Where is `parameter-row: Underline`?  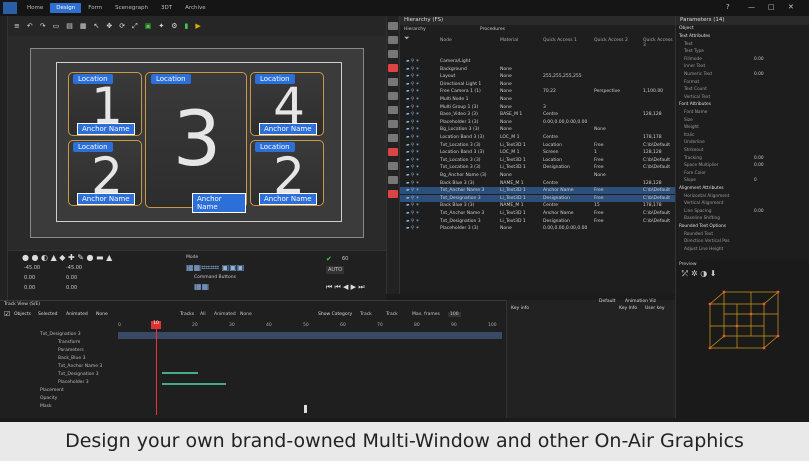 parameter-row: Underline is located at coordinates (742, 143).